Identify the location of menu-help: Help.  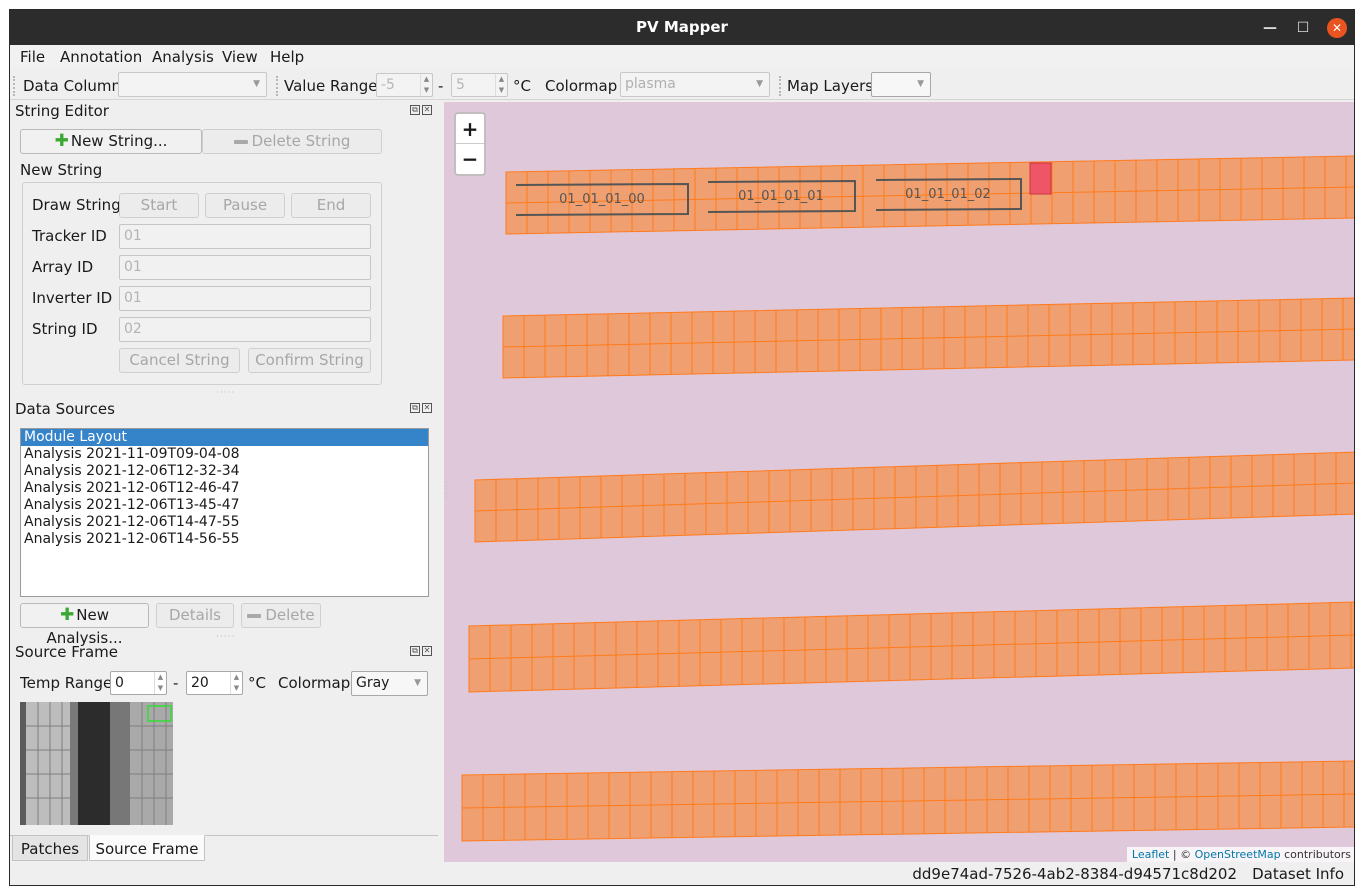
(287, 57).